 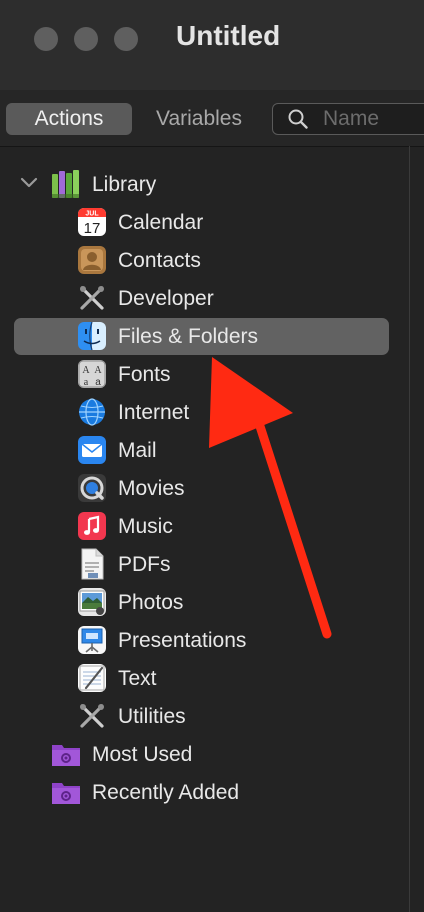 What do you see at coordinates (161, 222) in the screenshot?
I see `library-item-label: Calendar` at bounding box center [161, 222].